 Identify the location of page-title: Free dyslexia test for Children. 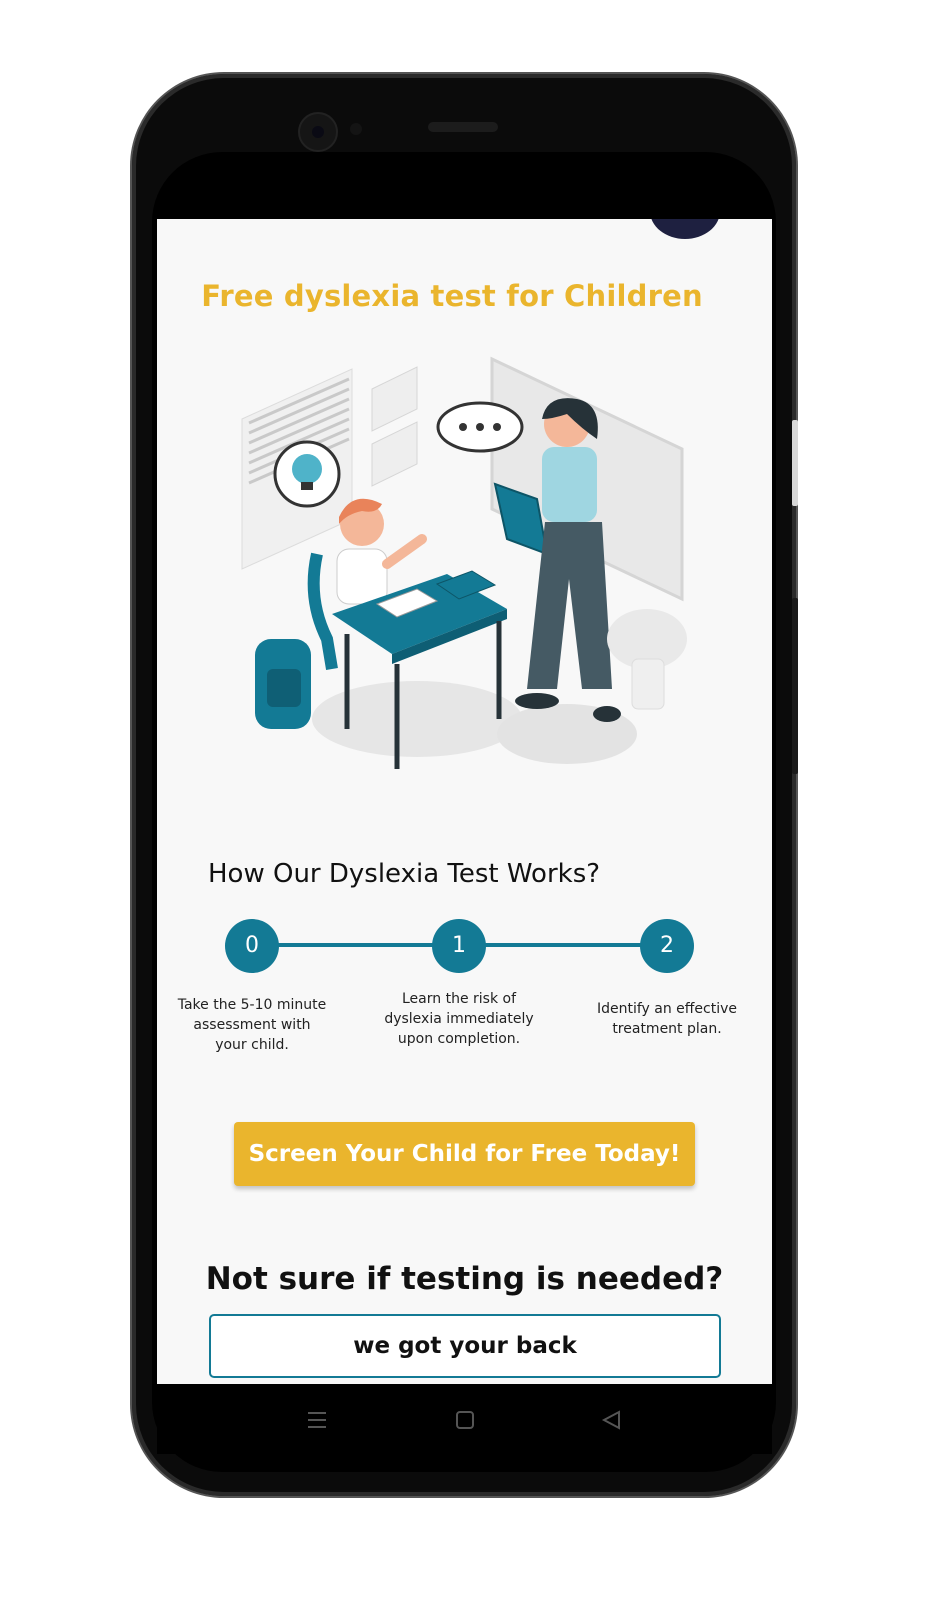
(452, 296).